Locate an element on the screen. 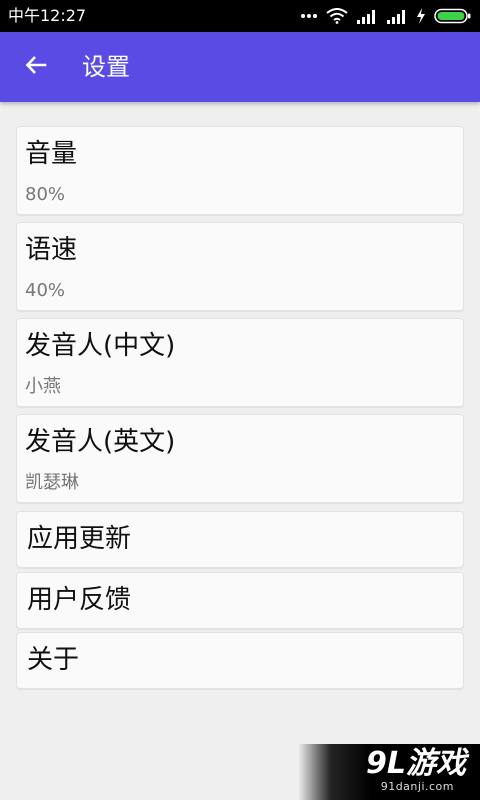  setting-value: 40% is located at coordinates (45, 290).